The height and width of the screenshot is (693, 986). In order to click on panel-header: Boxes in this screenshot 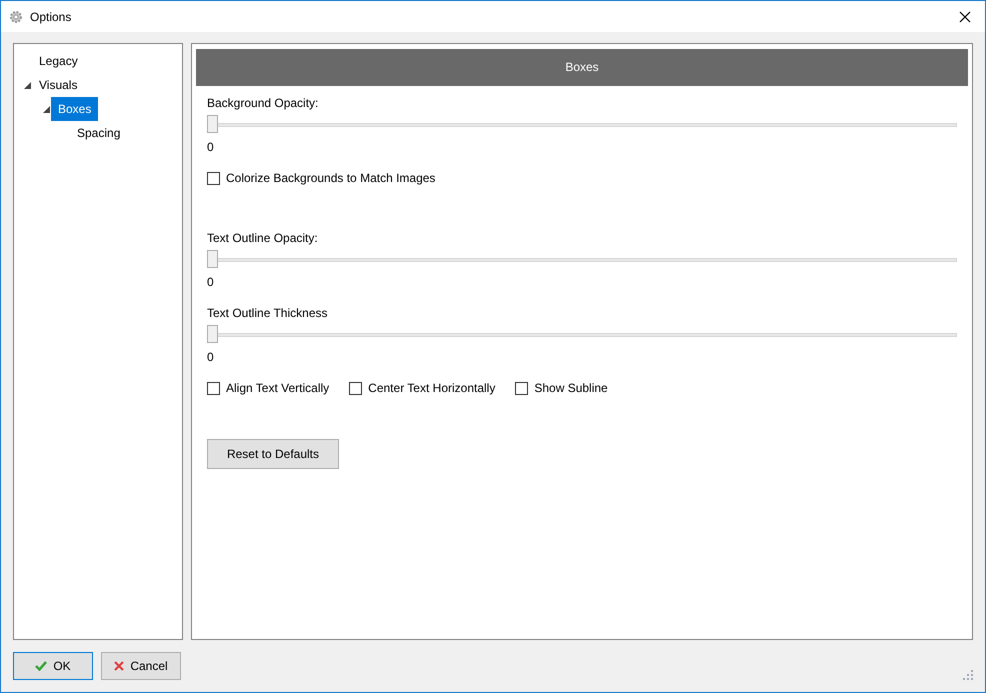, I will do `click(582, 67)`.